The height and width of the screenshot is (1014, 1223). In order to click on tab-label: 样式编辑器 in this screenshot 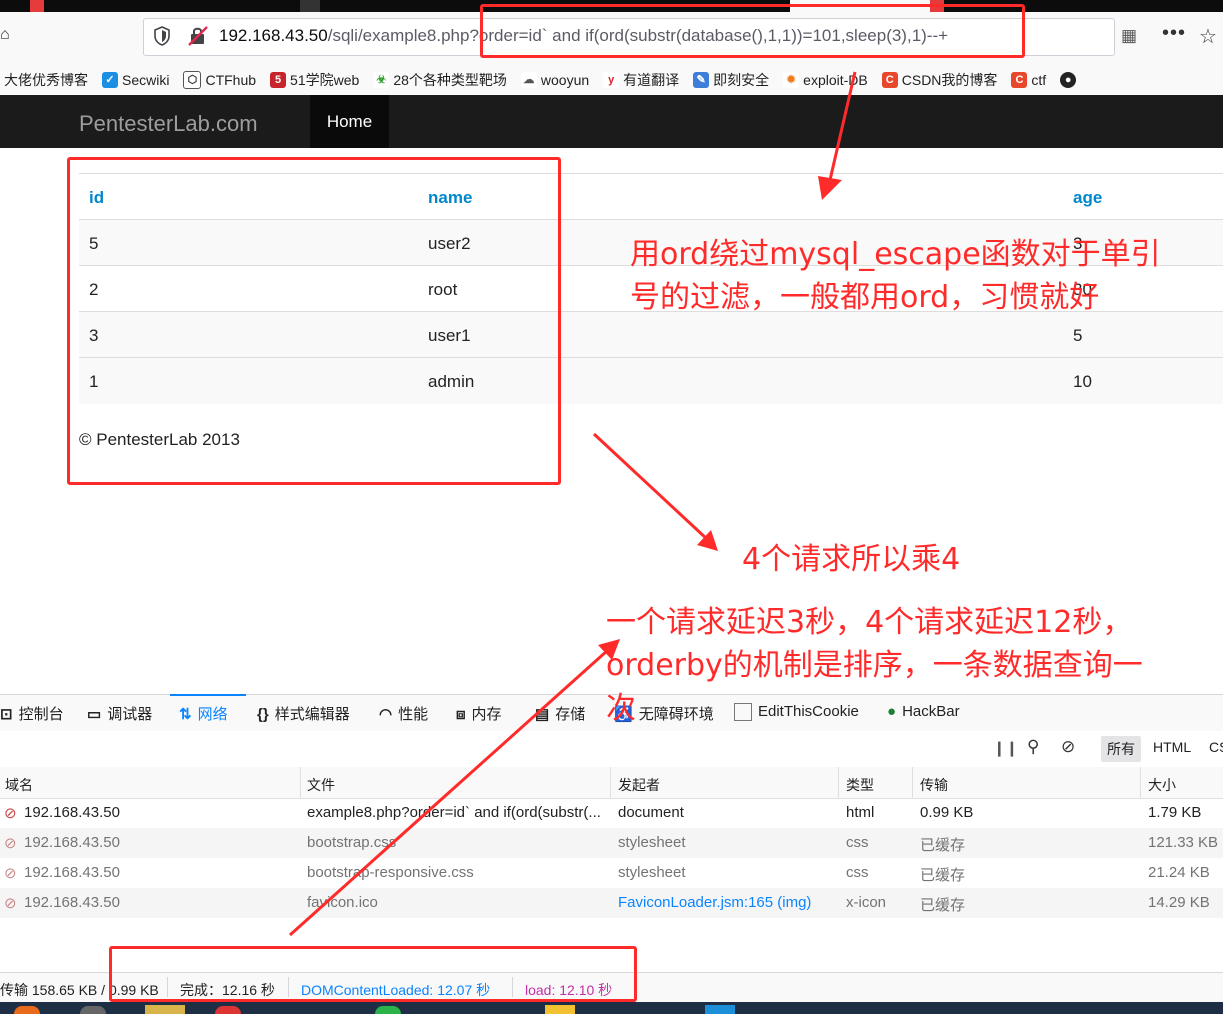, I will do `click(312, 714)`.